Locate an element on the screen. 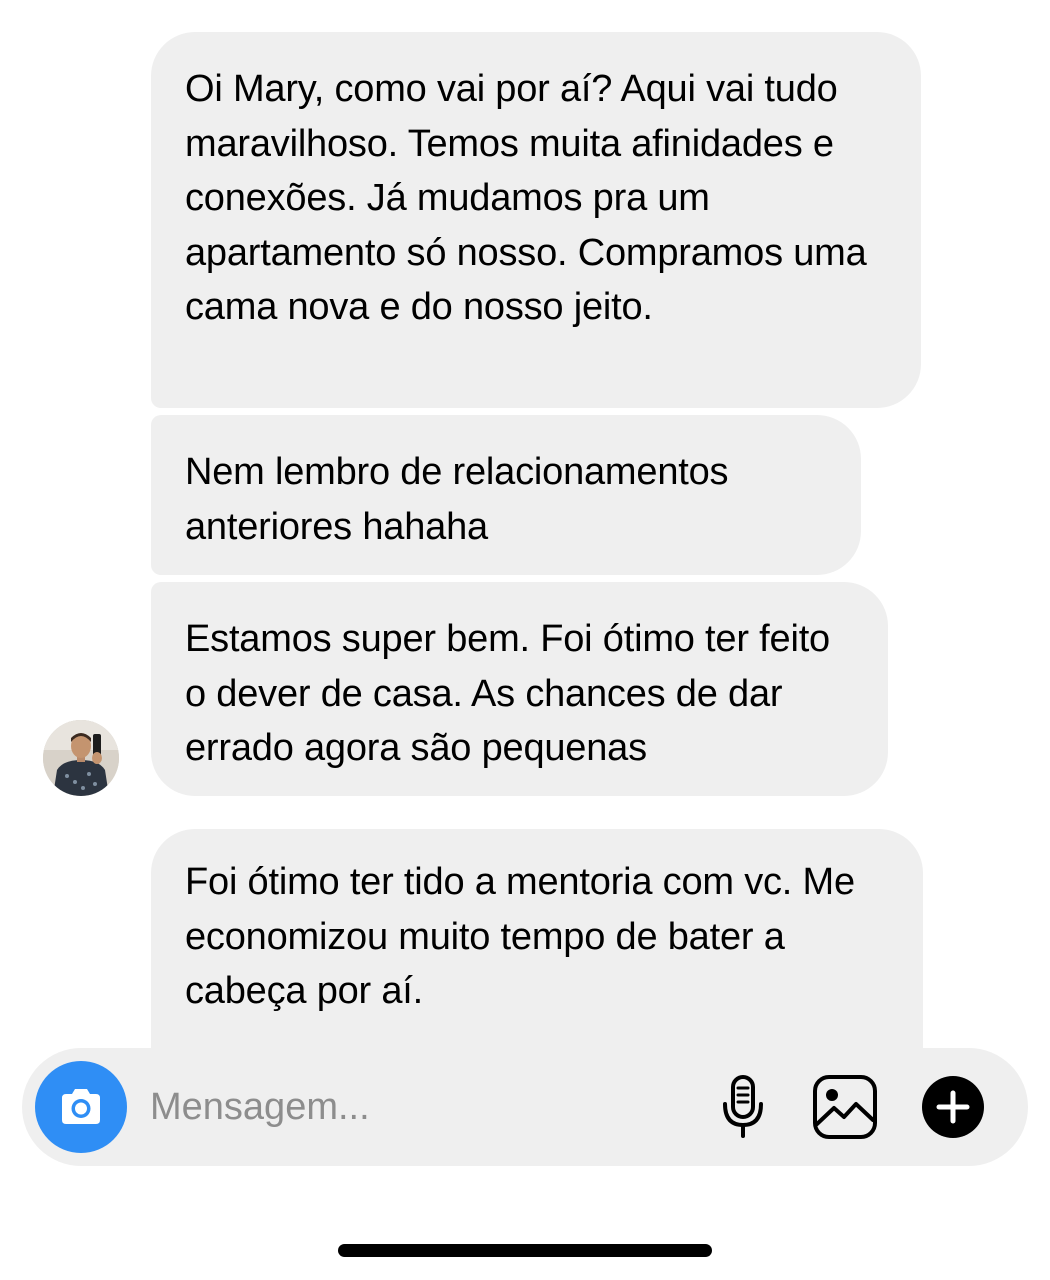 The width and height of the screenshot is (1050, 1280). camera-icon is located at coordinates (81, 1106).